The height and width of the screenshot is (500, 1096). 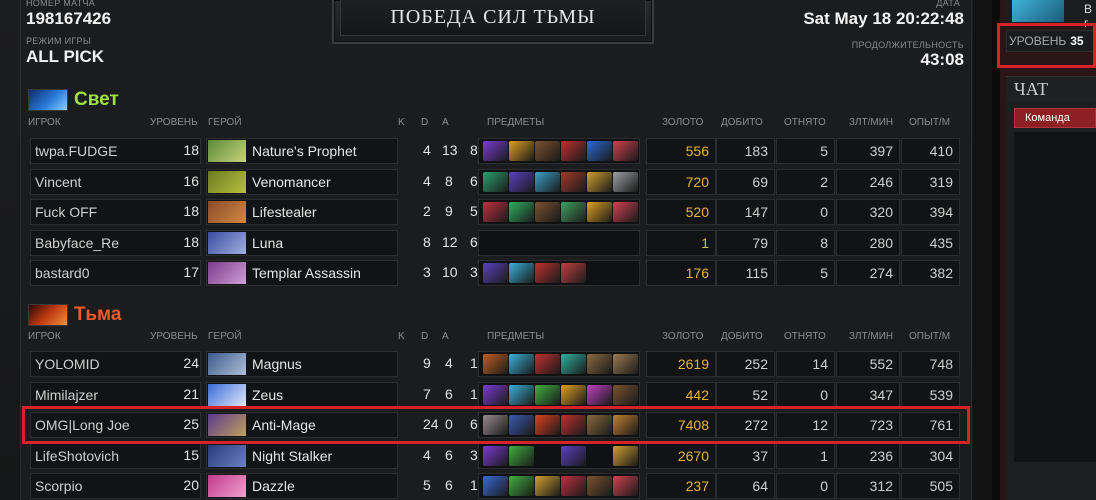 What do you see at coordinates (1038, 11) in the screenshot?
I see `avatar` at bounding box center [1038, 11].